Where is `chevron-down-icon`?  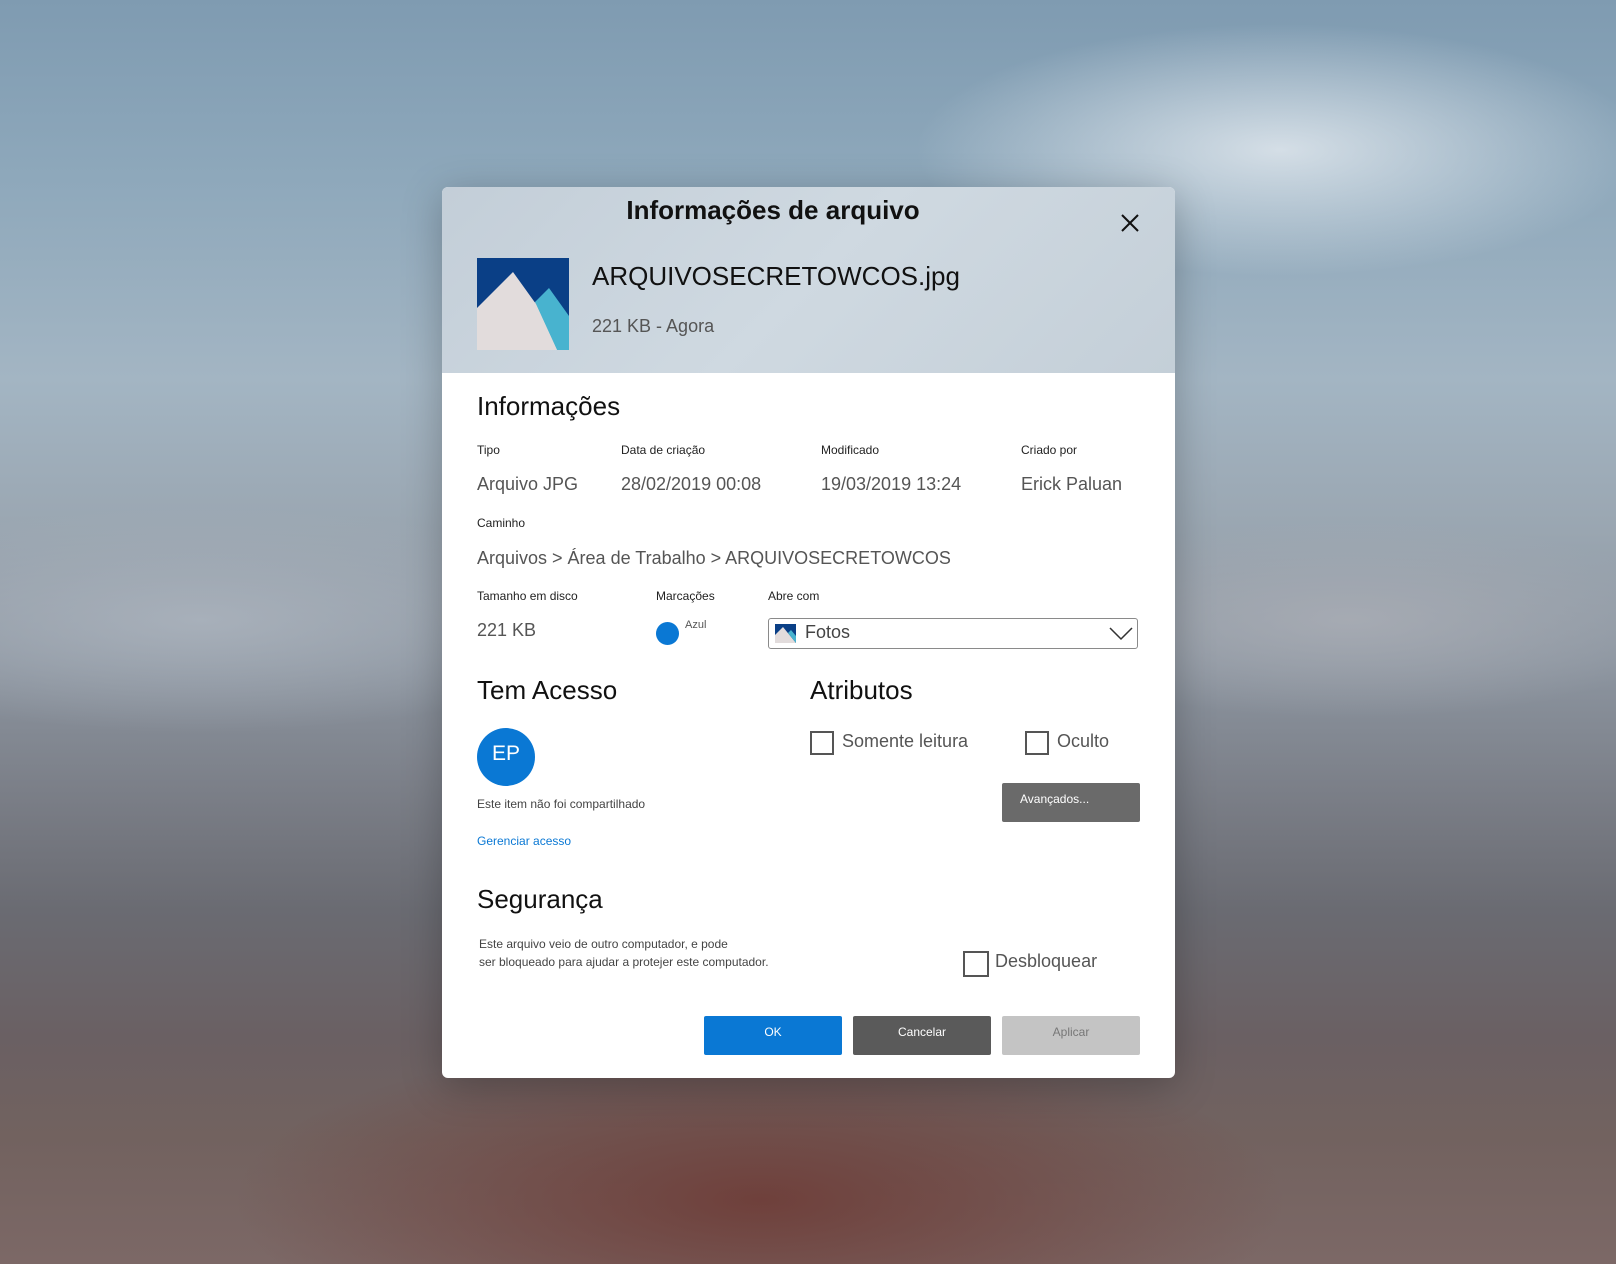
chevron-down-icon is located at coordinates (1121, 634).